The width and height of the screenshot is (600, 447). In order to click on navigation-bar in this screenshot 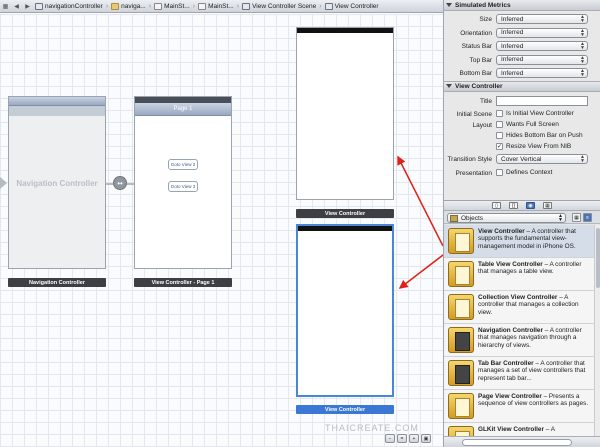, I will do `click(57, 101)`.